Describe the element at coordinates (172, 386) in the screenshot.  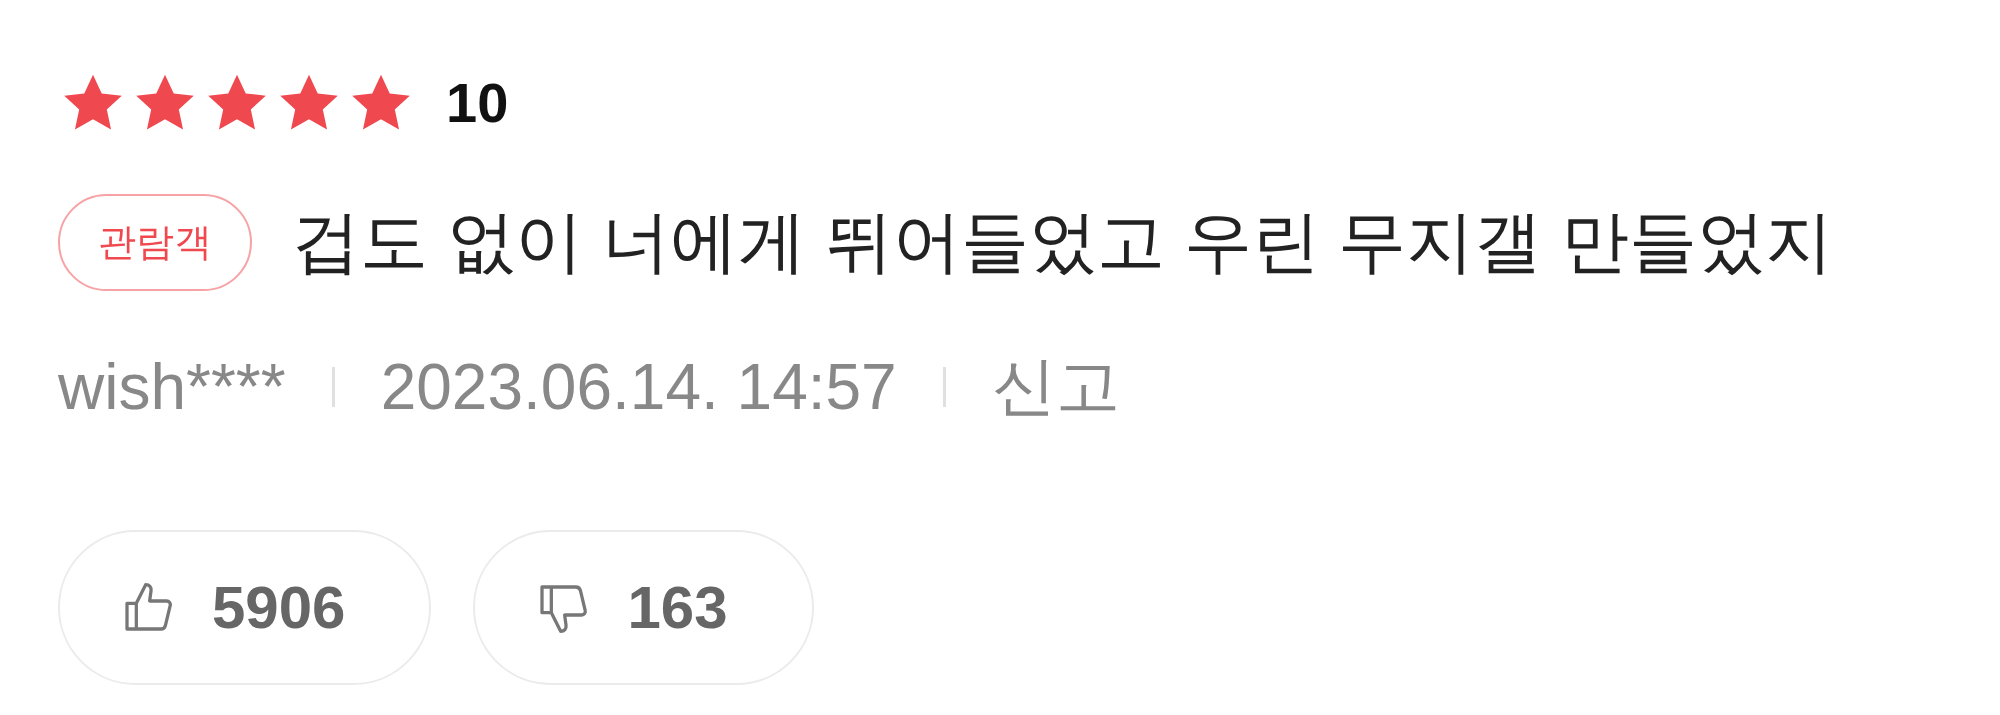
I see `author-name: wish****` at that location.